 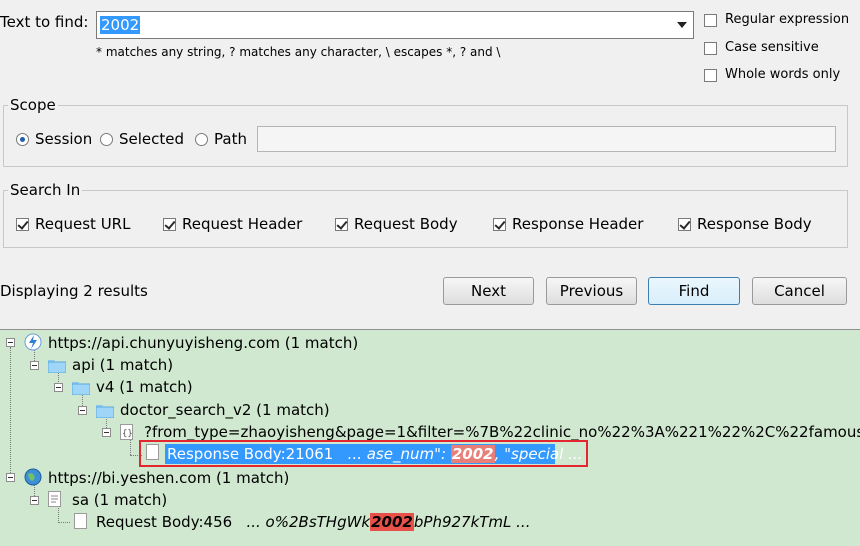 I want to click on scope-path-option: Path, so click(x=221, y=139).